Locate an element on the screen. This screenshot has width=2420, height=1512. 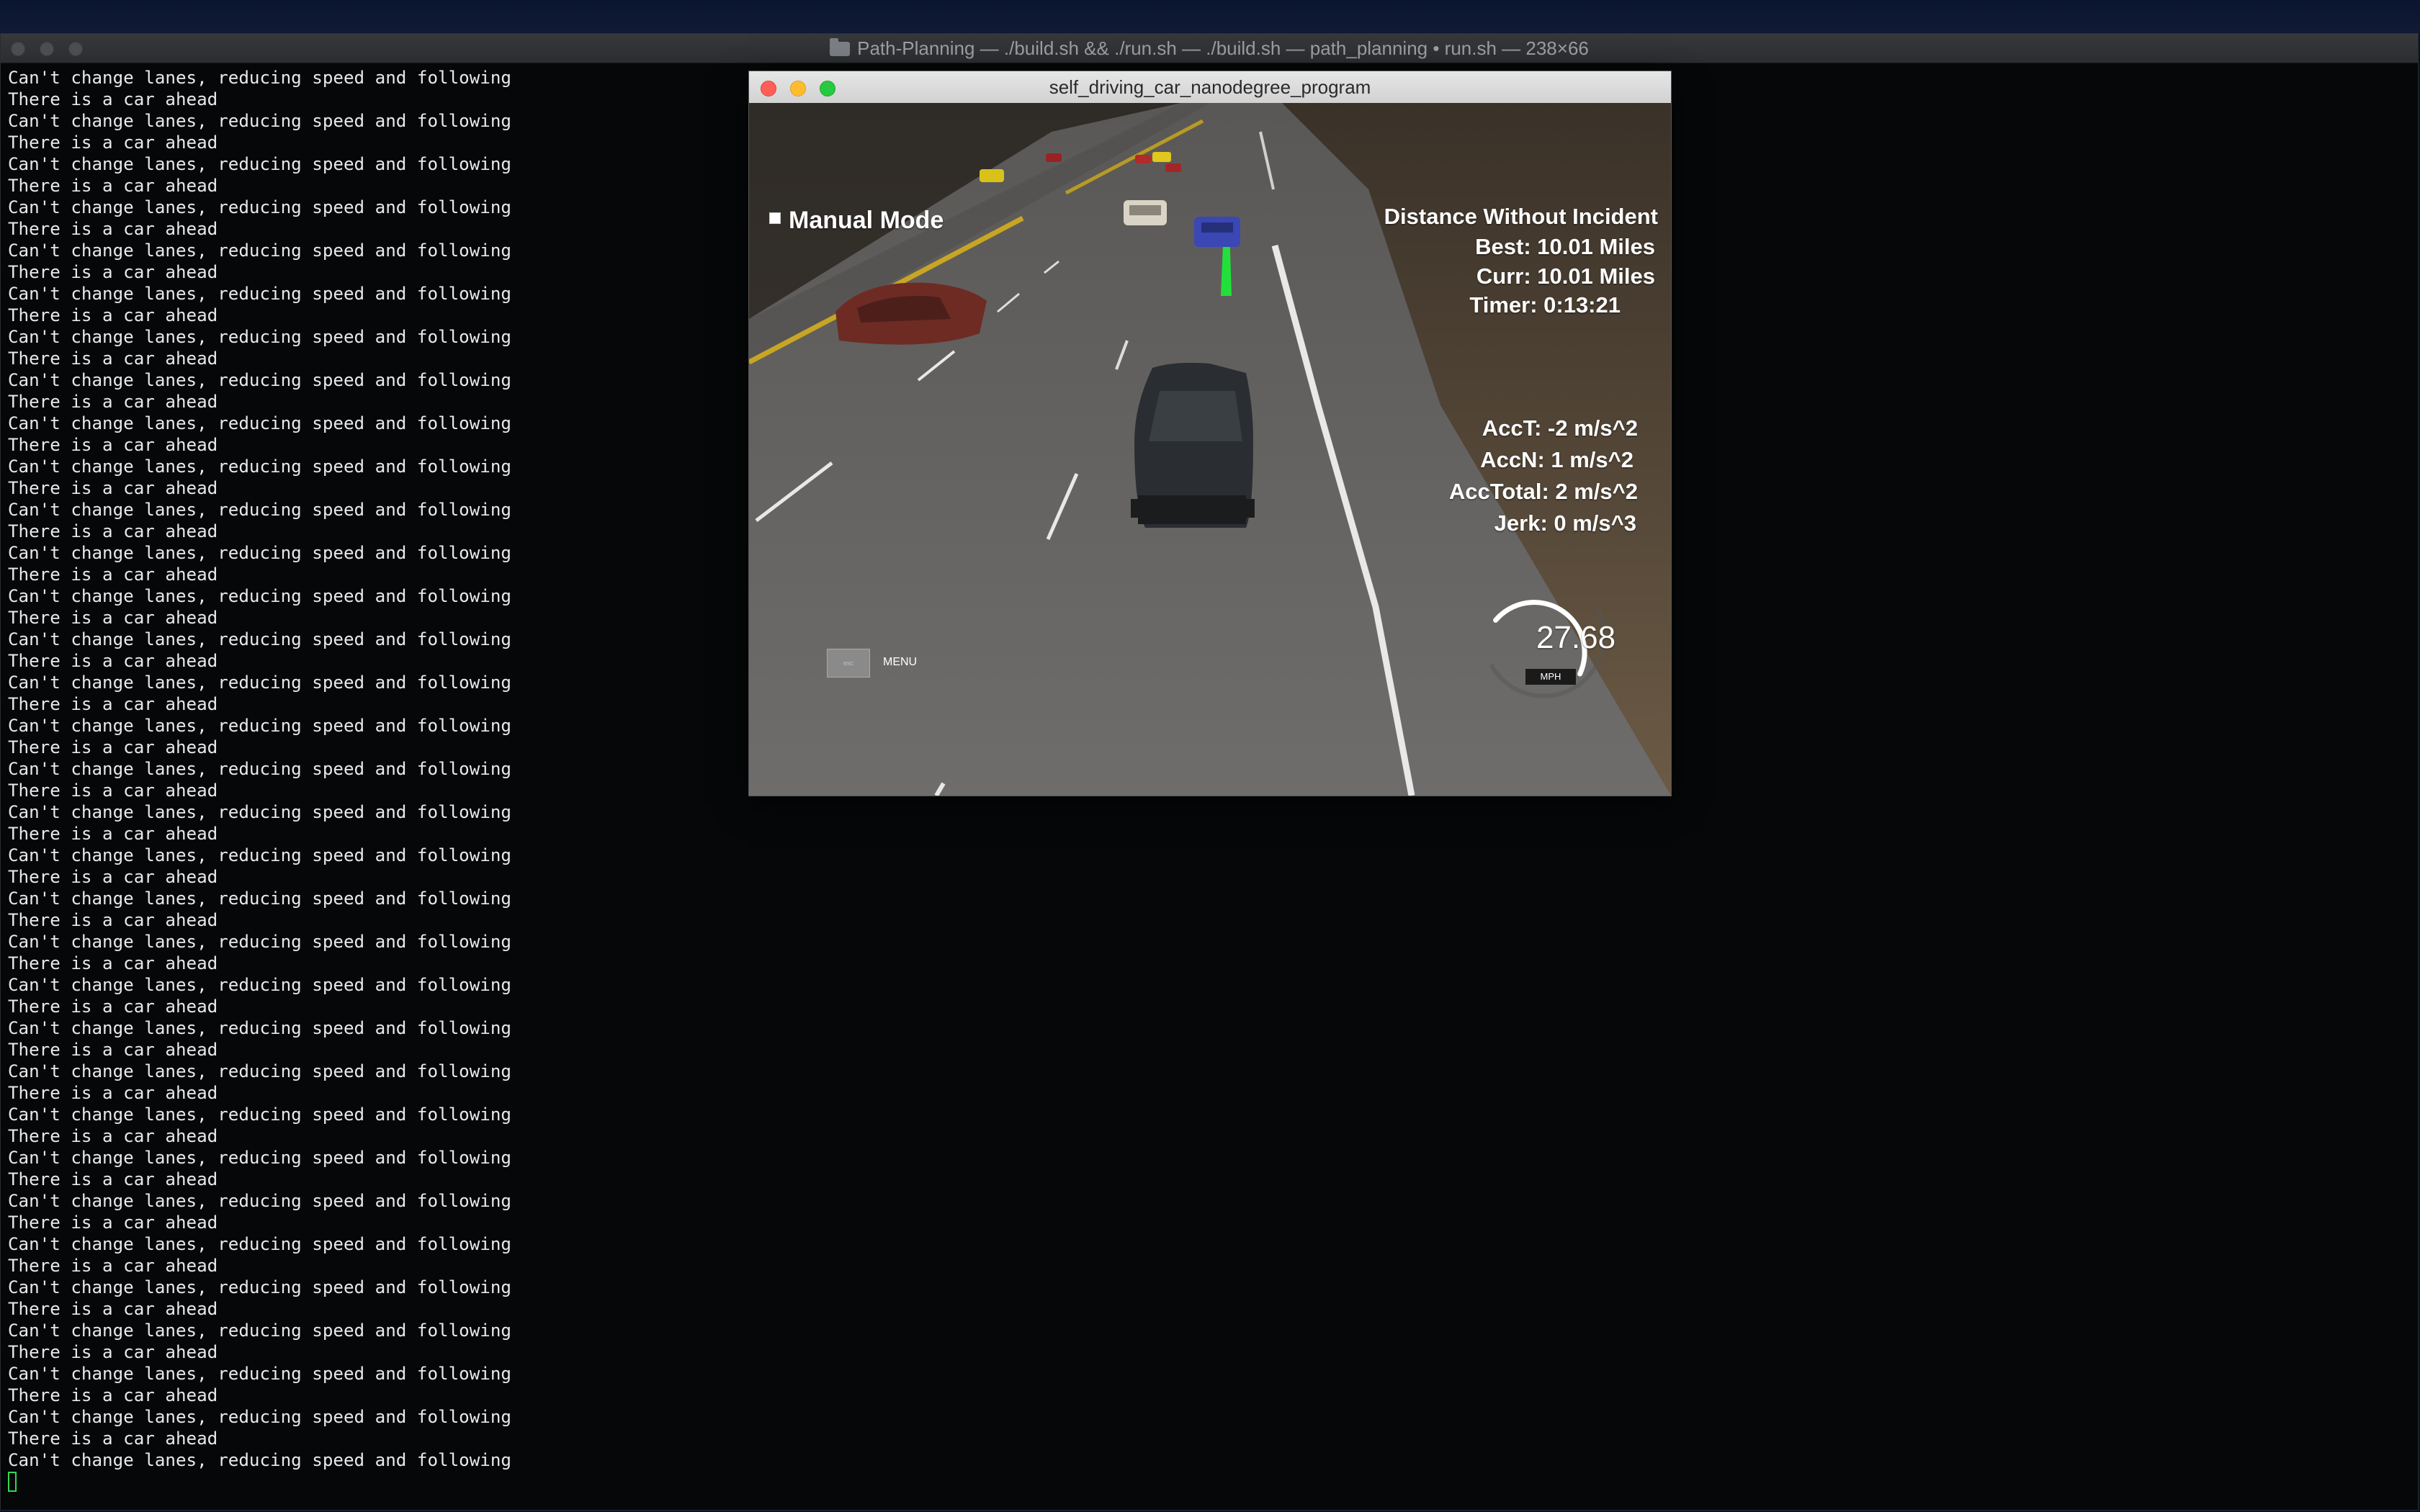
acc-n: AccN: 1 m/s^2 is located at coordinates (1557, 459).